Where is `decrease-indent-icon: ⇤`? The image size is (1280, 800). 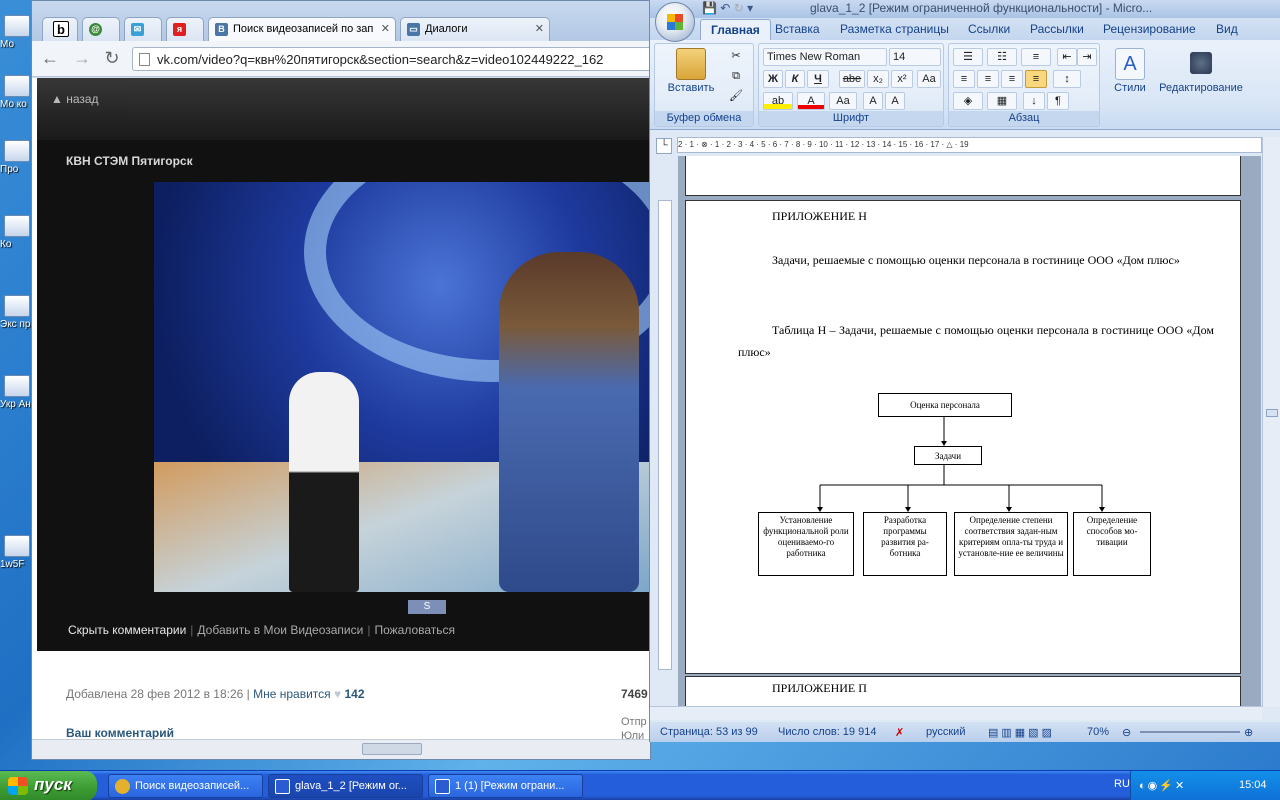 decrease-indent-icon: ⇤ is located at coordinates (1067, 57).